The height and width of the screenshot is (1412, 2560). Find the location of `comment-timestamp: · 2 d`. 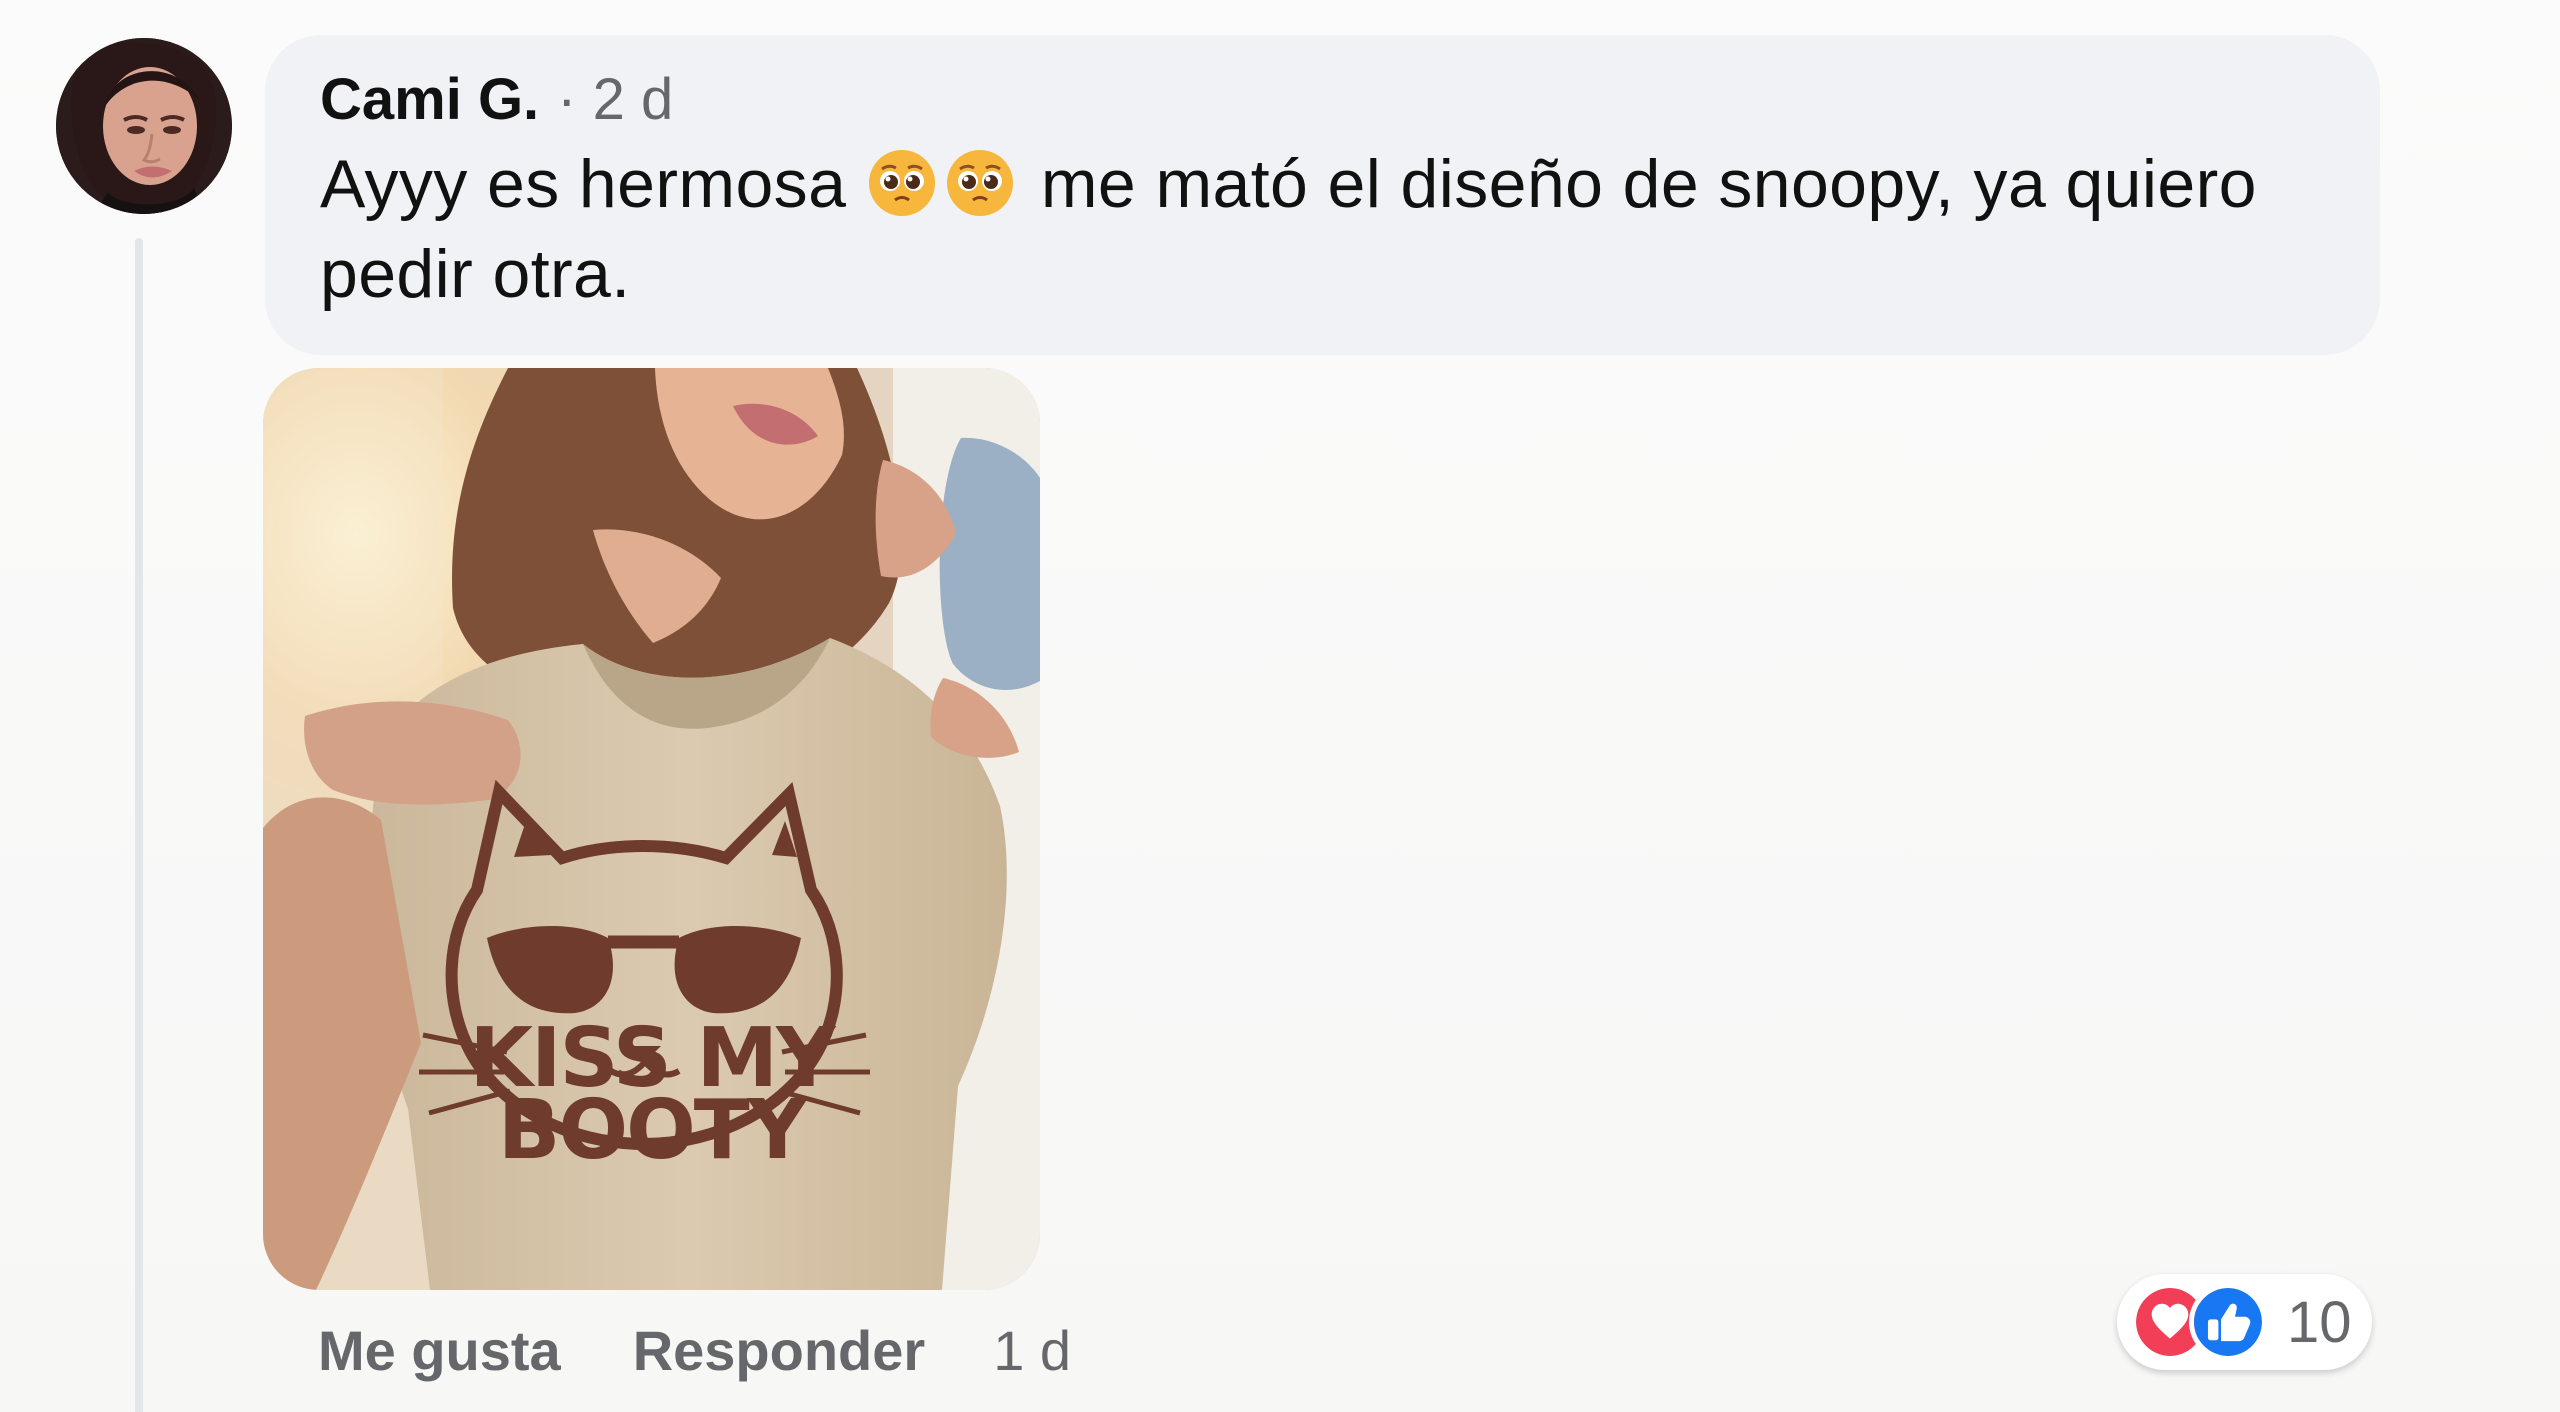

comment-timestamp: · 2 d is located at coordinates (615, 100).